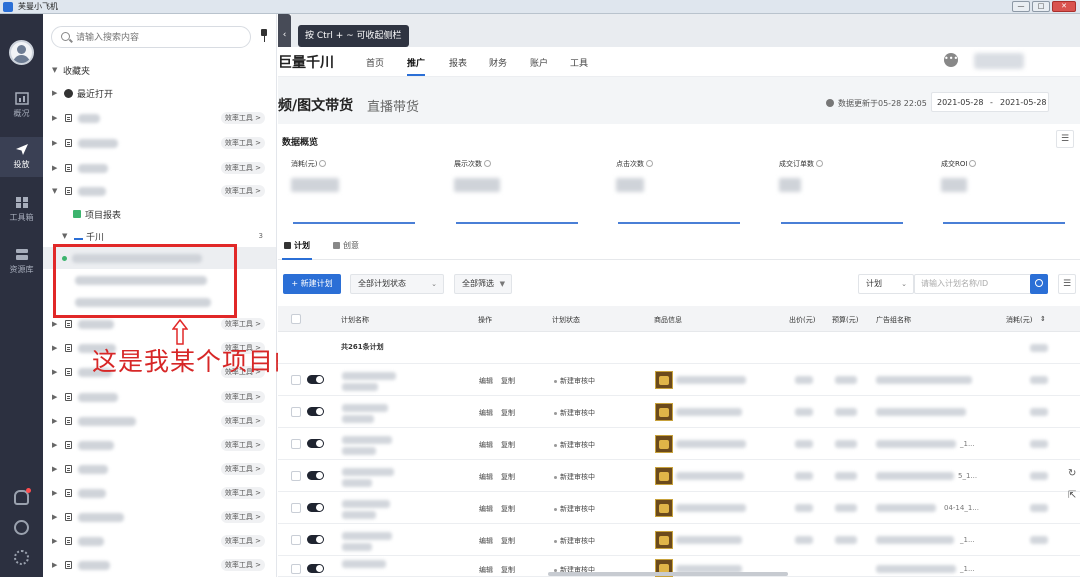 The image size is (1080, 577). What do you see at coordinates (483, 284) in the screenshot?
I see `filter-select: 全部筛选 ▼` at bounding box center [483, 284].